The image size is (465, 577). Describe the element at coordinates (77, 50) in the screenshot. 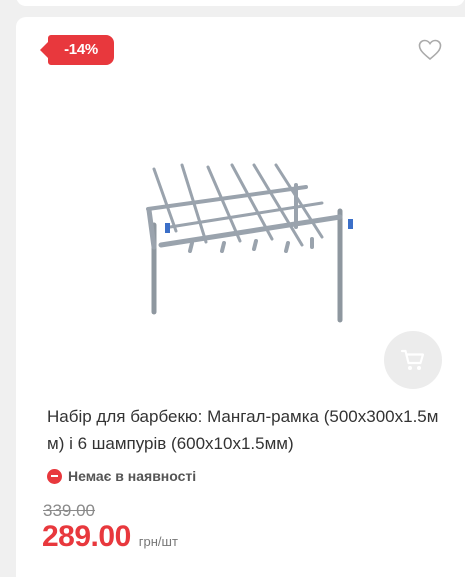

I see `discount-badge: -14%` at that location.